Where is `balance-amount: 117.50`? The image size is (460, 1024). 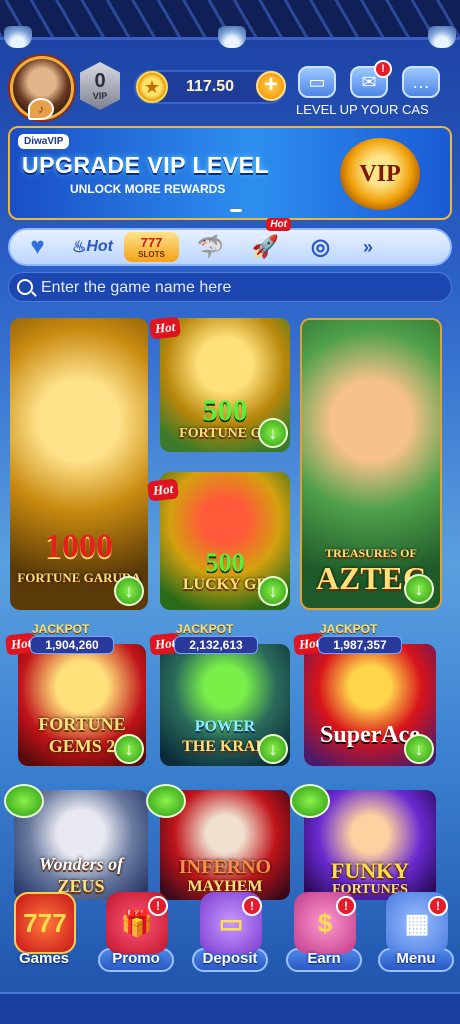
balance-amount: 117.50 is located at coordinates (210, 86).